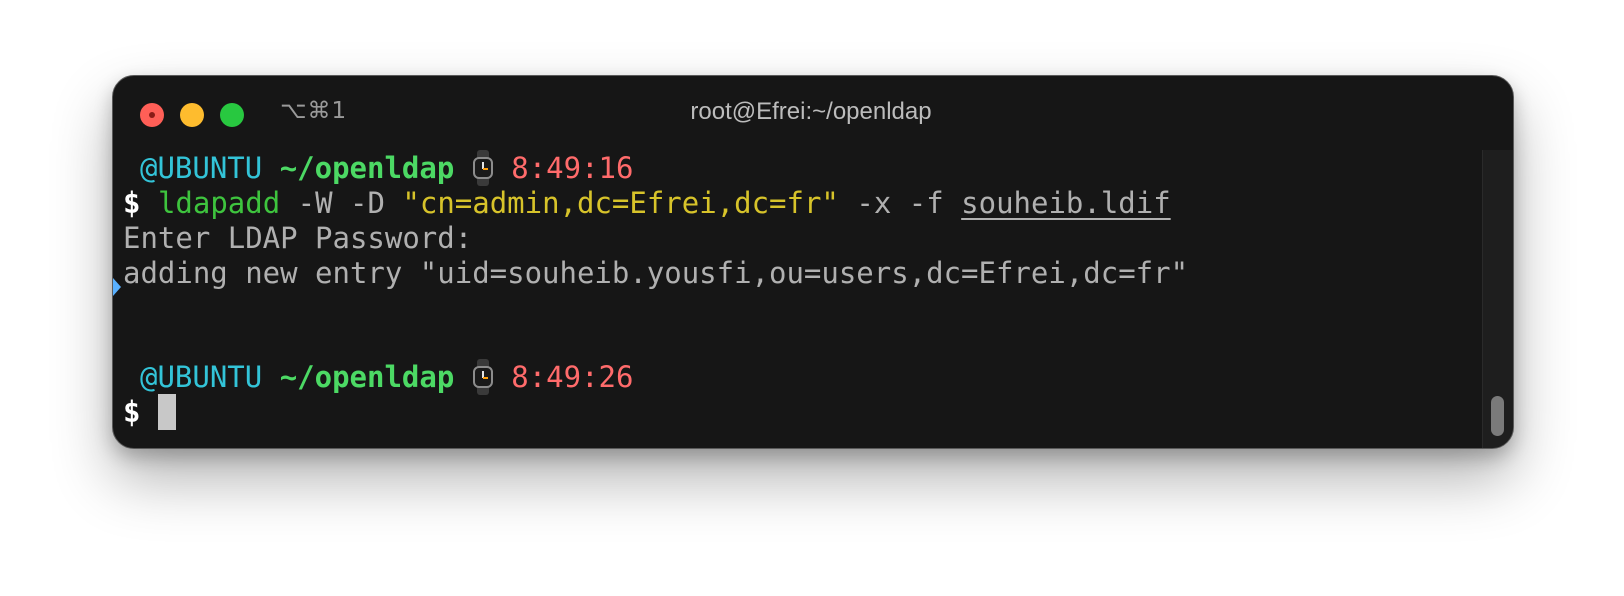 This screenshot has height=596, width=1624. Describe the element at coordinates (572, 168) in the screenshot. I see `prompt-time: 8:49:16` at that location.